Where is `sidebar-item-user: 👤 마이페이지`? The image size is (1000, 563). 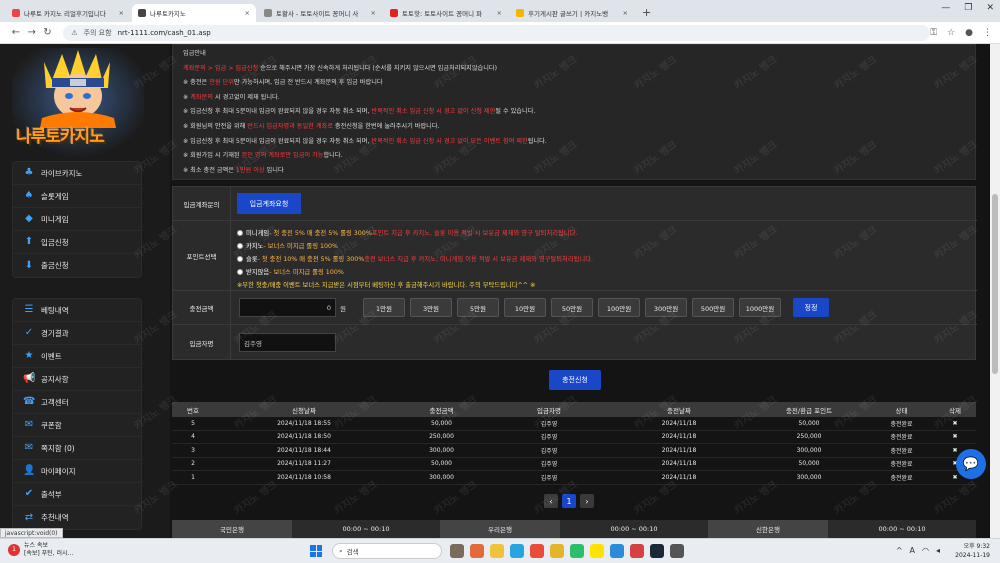
sidebar-item-user: 👤 마이페이지 is located at coordinates (77, 471).